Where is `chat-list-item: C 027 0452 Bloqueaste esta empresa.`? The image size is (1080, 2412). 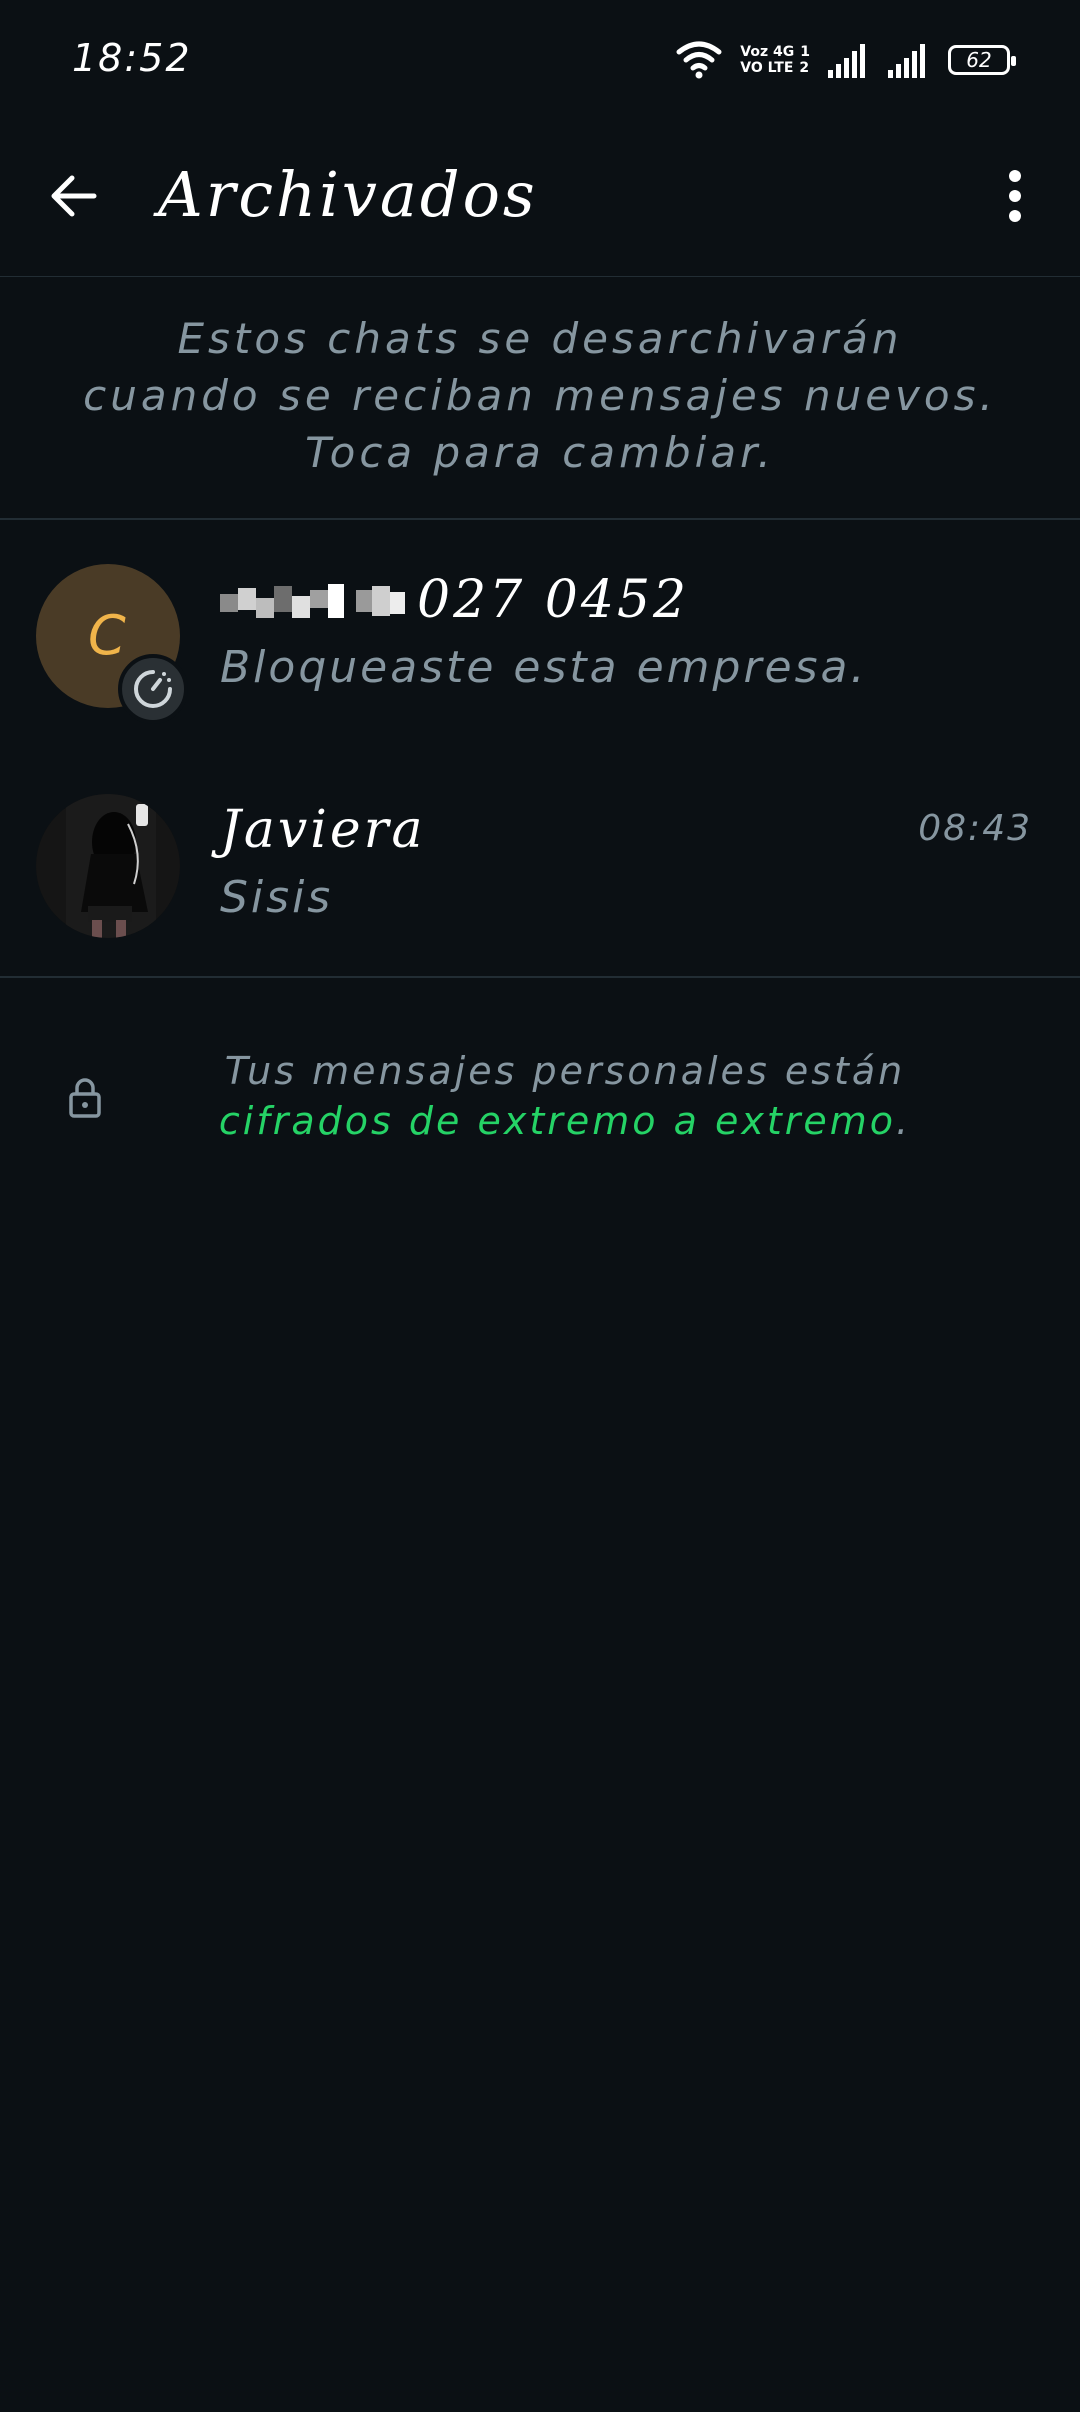 chat-list-item: C 027 0452 Bloqueaste esta empresa. is located at coordinates (540, 655).